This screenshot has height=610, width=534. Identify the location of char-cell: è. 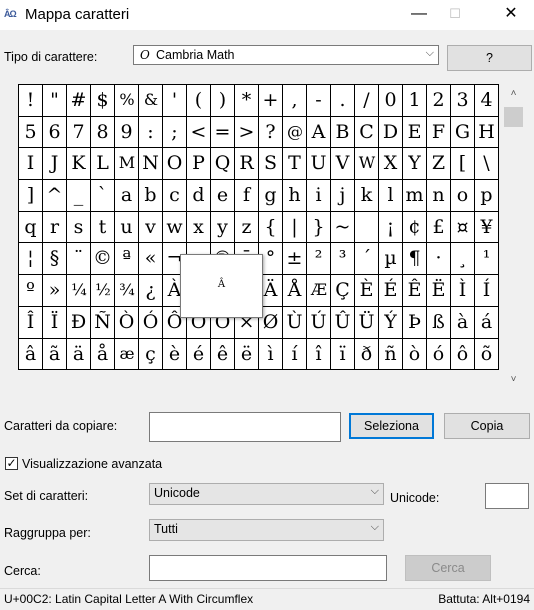
(175, 354).